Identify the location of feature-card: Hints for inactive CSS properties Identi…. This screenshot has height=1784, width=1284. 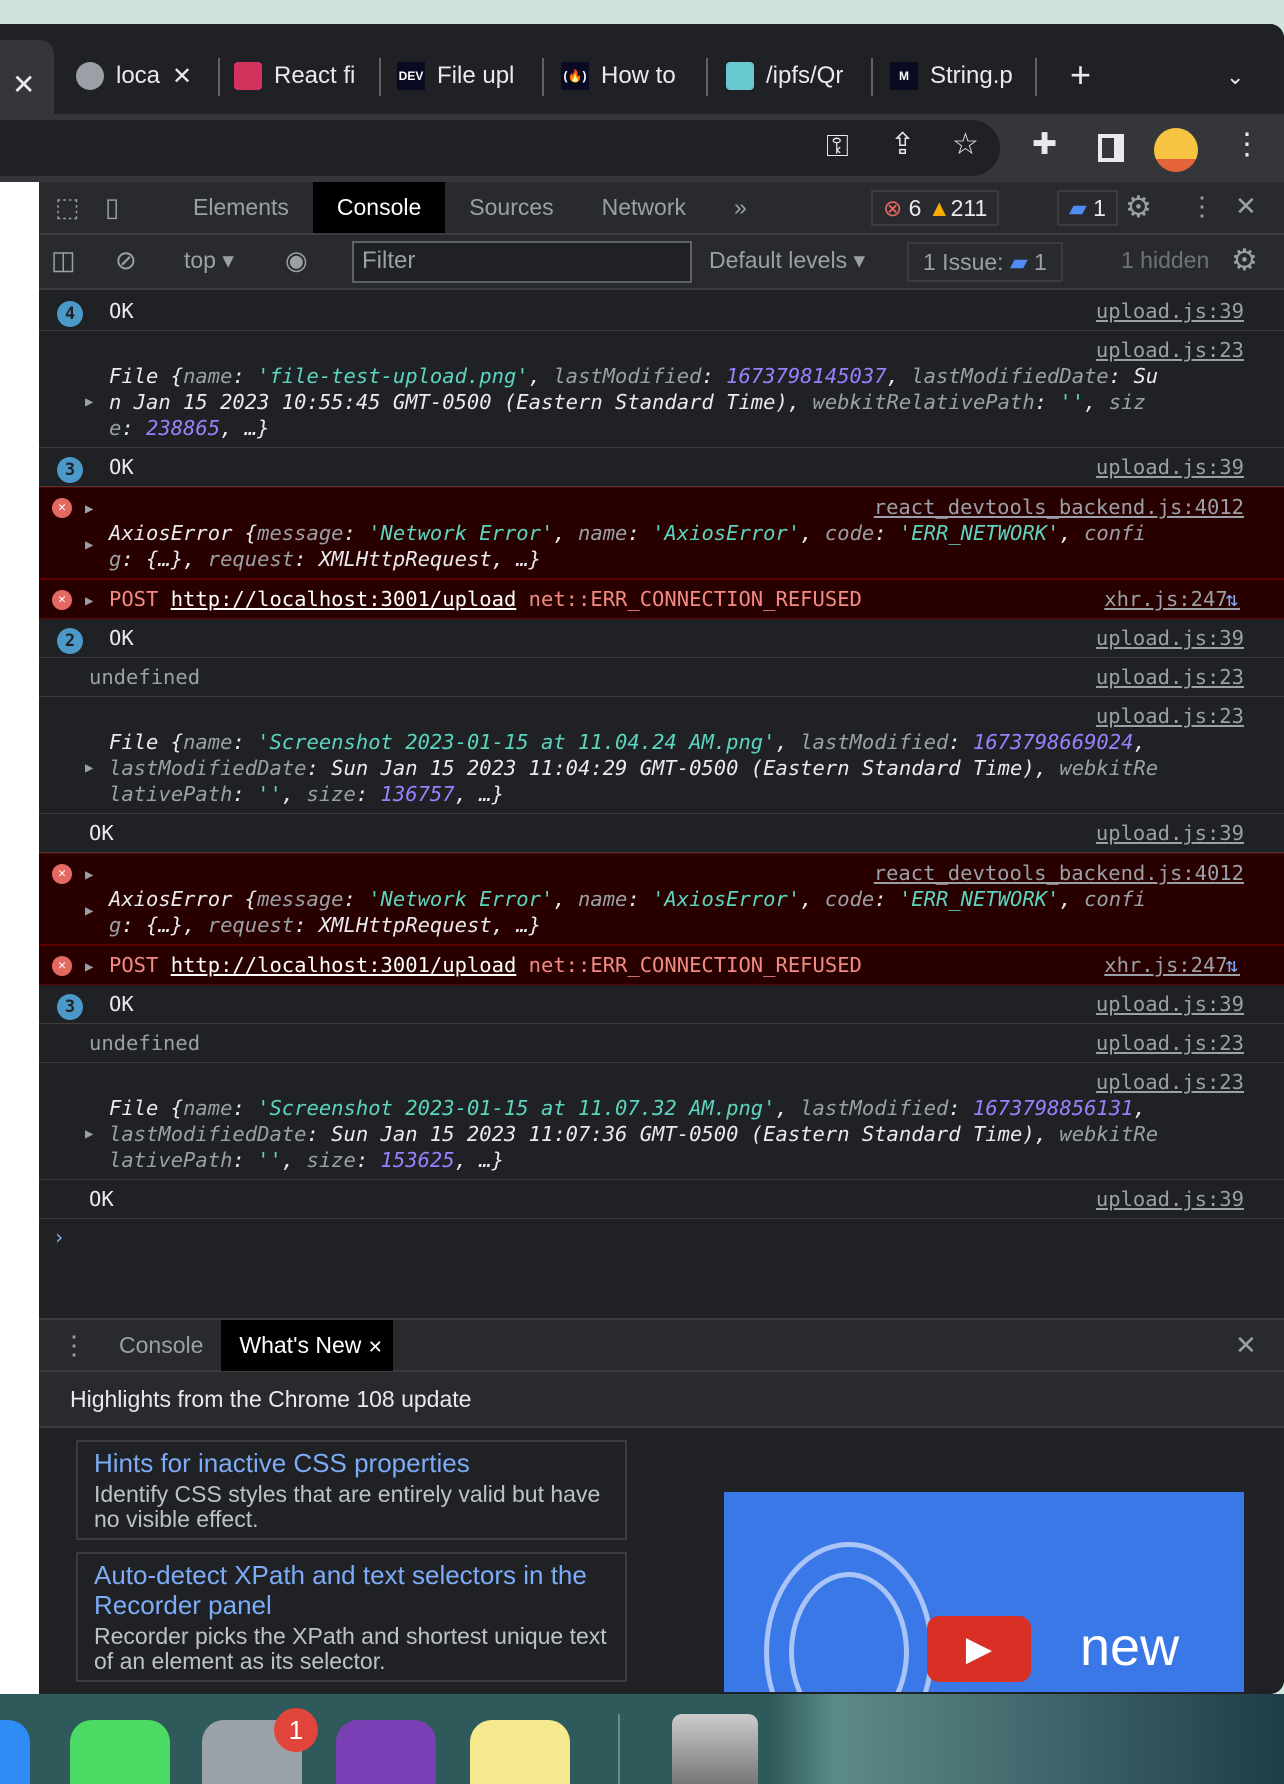
(351, 1490).